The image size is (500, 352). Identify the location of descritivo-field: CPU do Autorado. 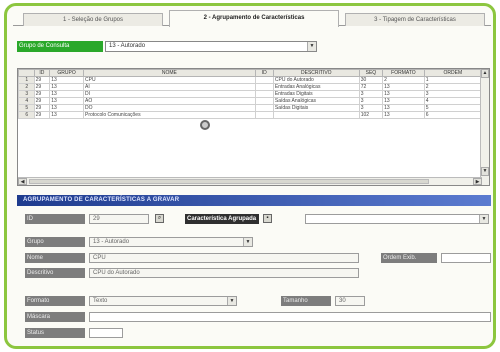
(224, 273).